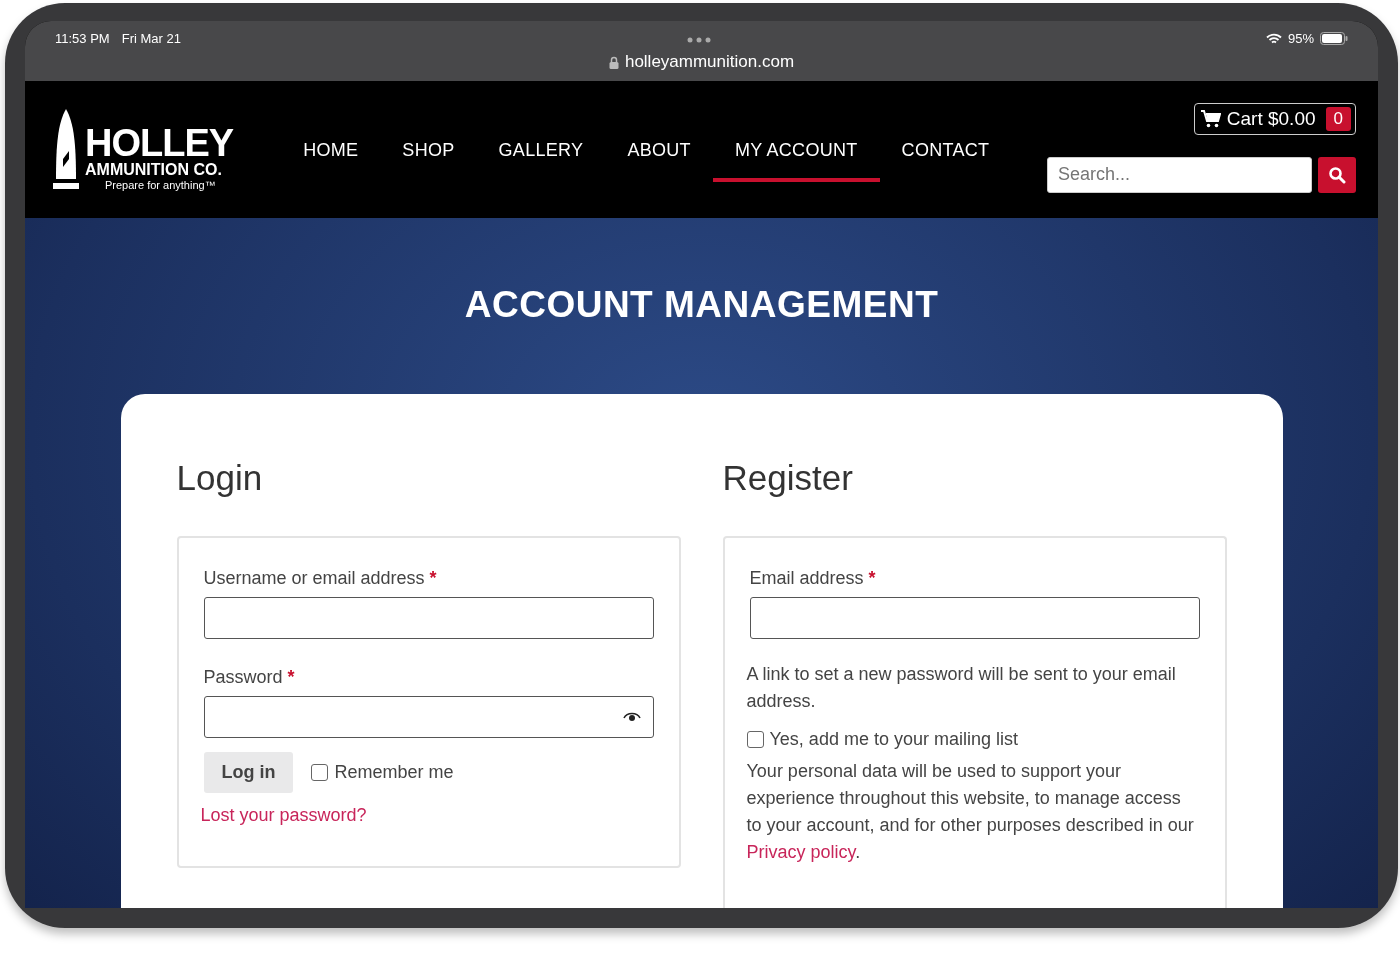 The width and height of the screenshot is (1400, 955). Describe the element at coordinates (82, 38) in the screenshot. I see `status-time: 11:53 PM` at that location.